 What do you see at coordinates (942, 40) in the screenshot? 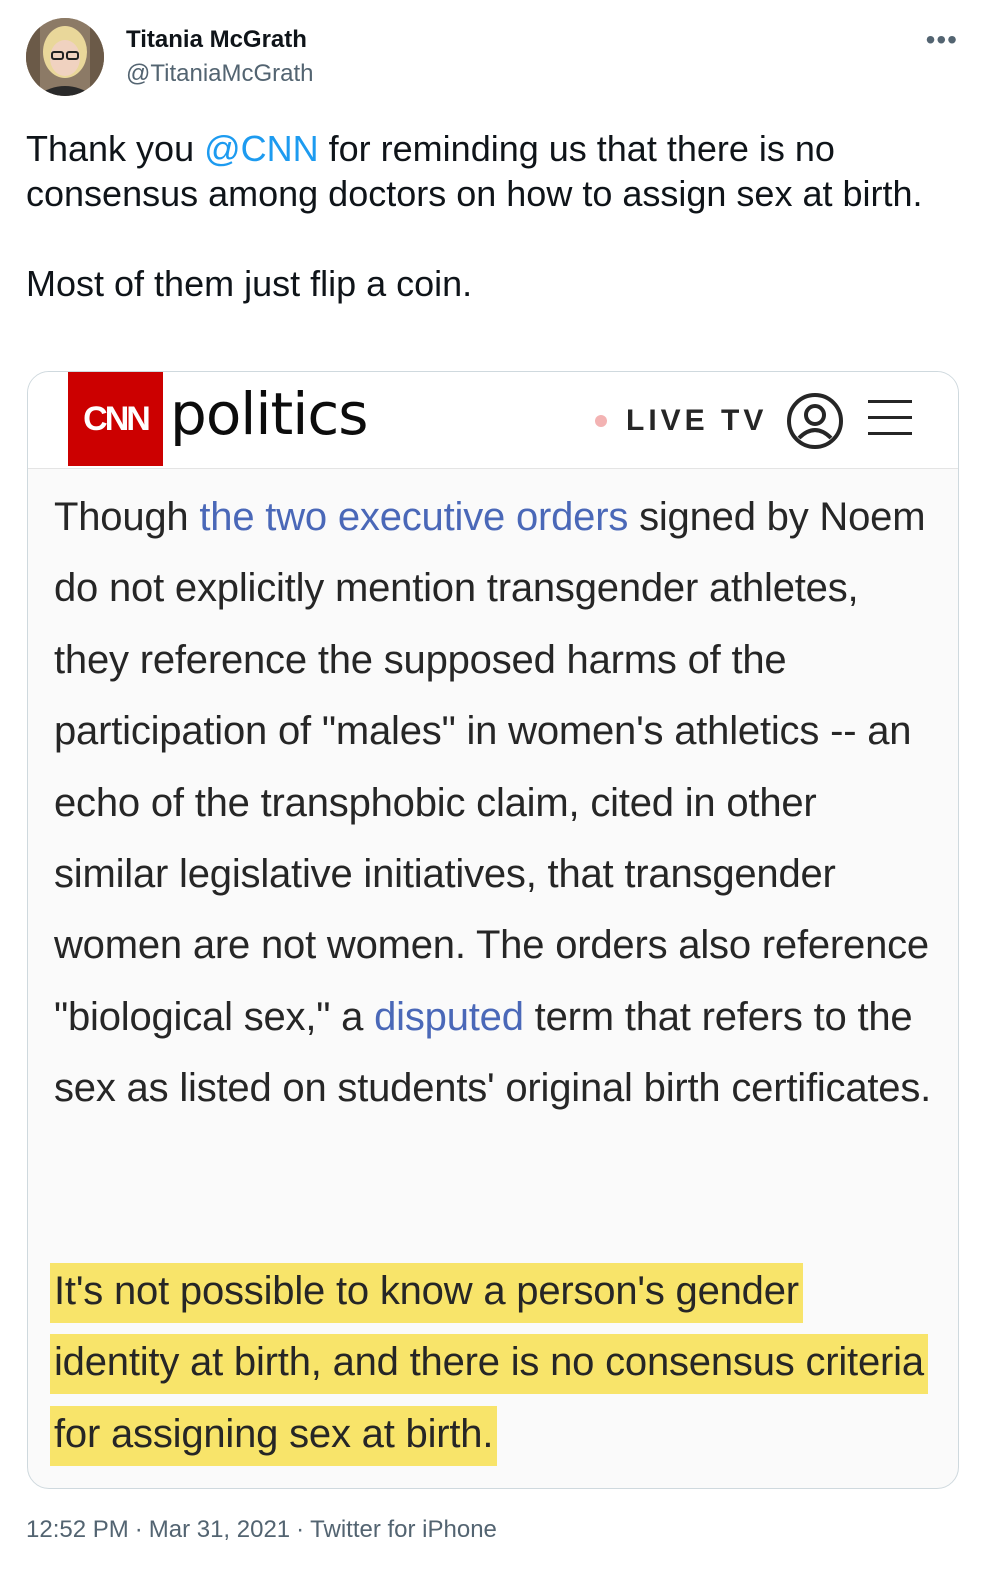
I see `more-dots-icon: •••` at bounding box center [942, 40].